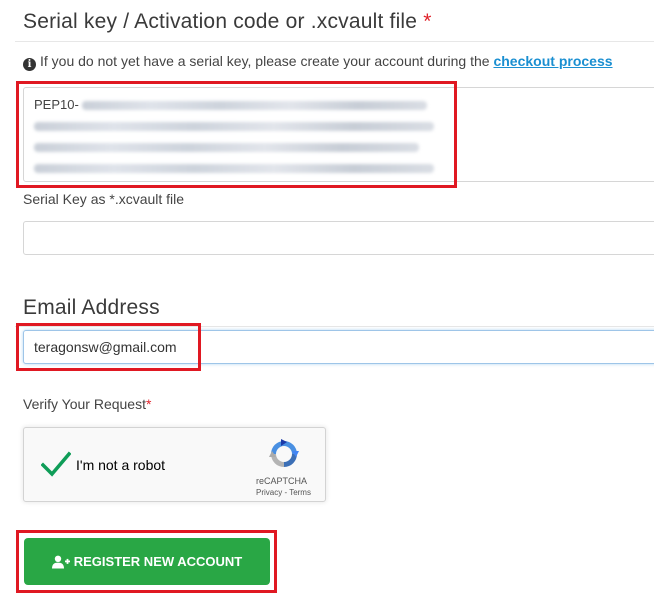 This screenshot has width=654, height=613. Describe the element at coordinates (84, 404) in the screenshot. I see `verify-label-text: Verify Your Request` at that location.